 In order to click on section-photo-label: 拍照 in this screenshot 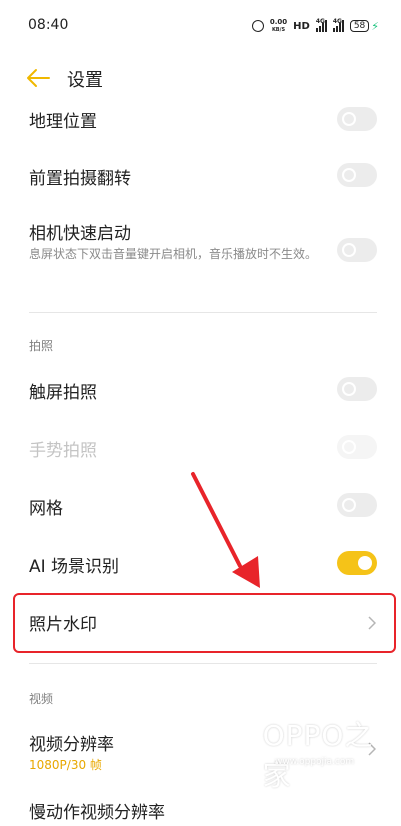, I will do `click(41, 346)`.